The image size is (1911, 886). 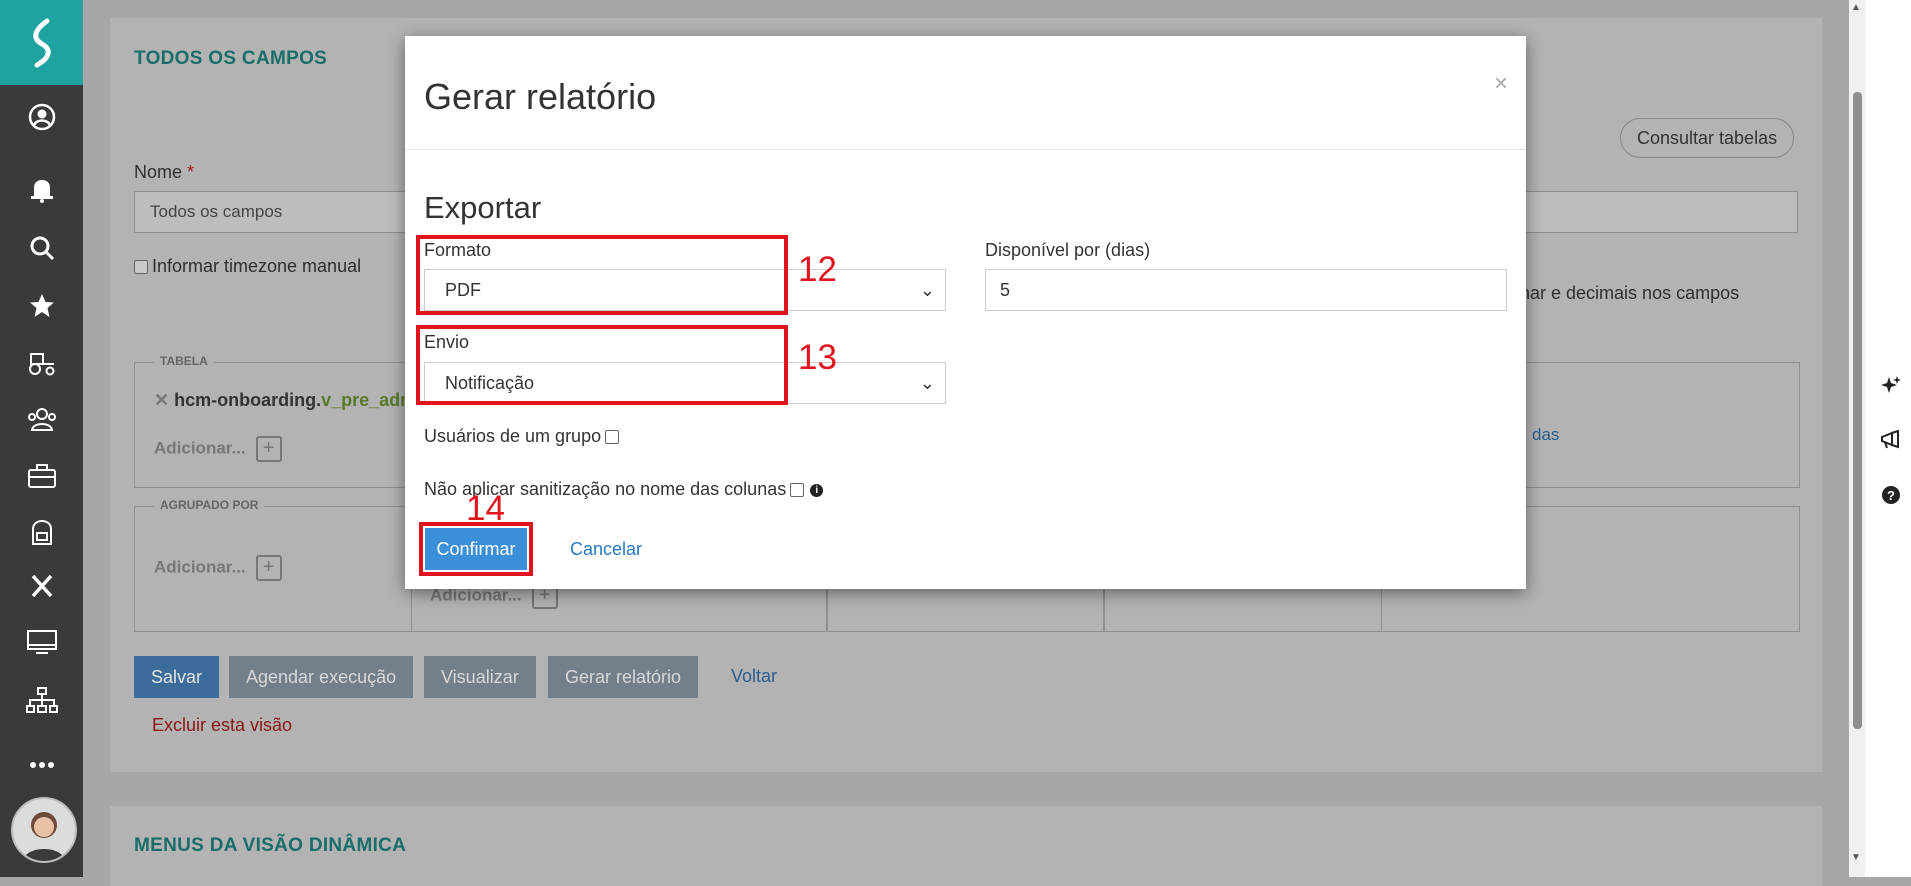 I want to click on annotation-12: 12, so click(x=817, y=269).